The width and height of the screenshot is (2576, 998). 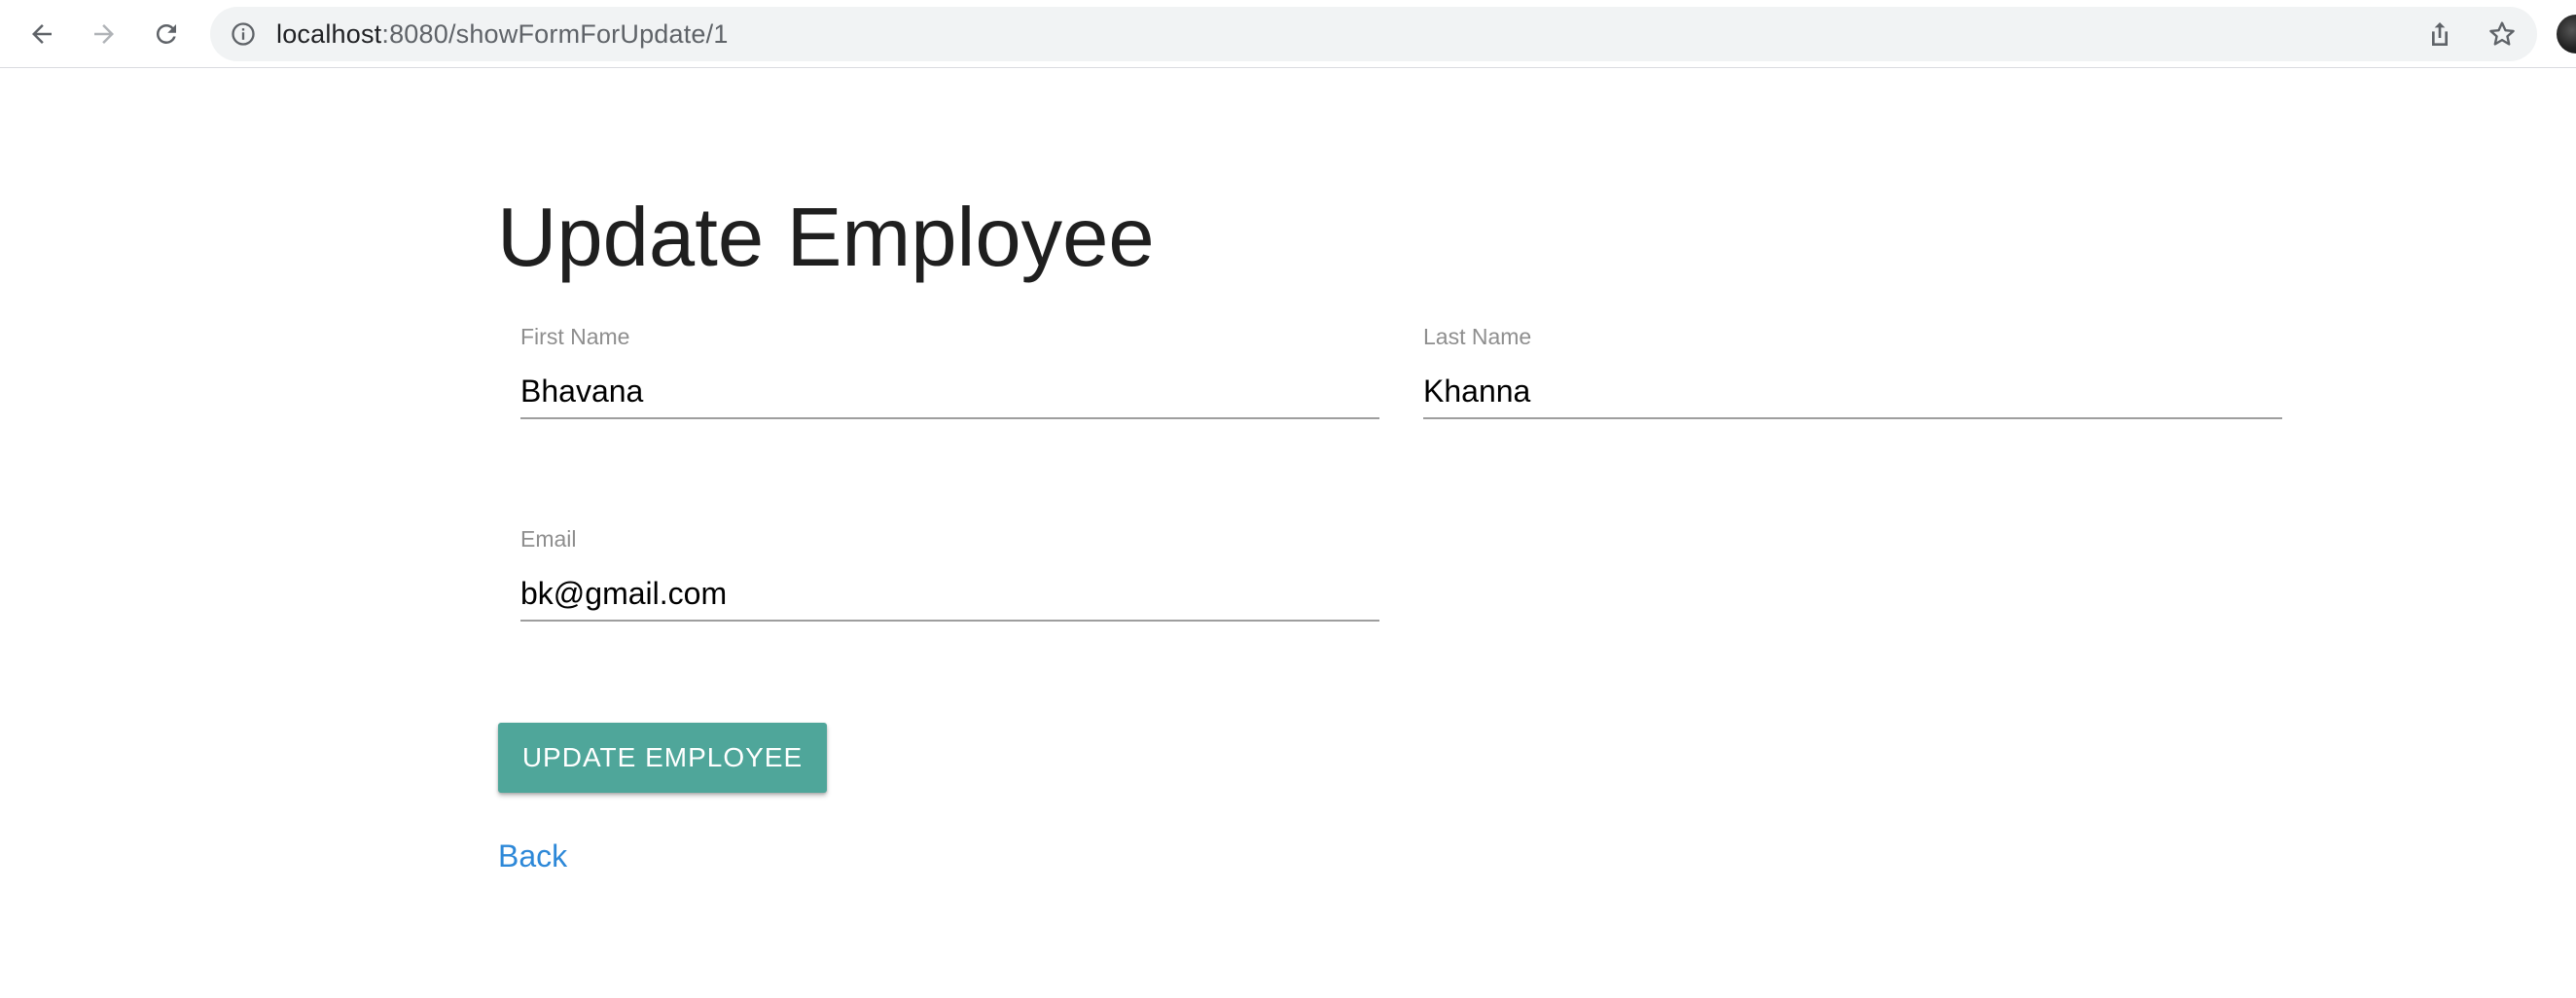 I want to click on arrow-left-icon, so click(x=42, y=34).